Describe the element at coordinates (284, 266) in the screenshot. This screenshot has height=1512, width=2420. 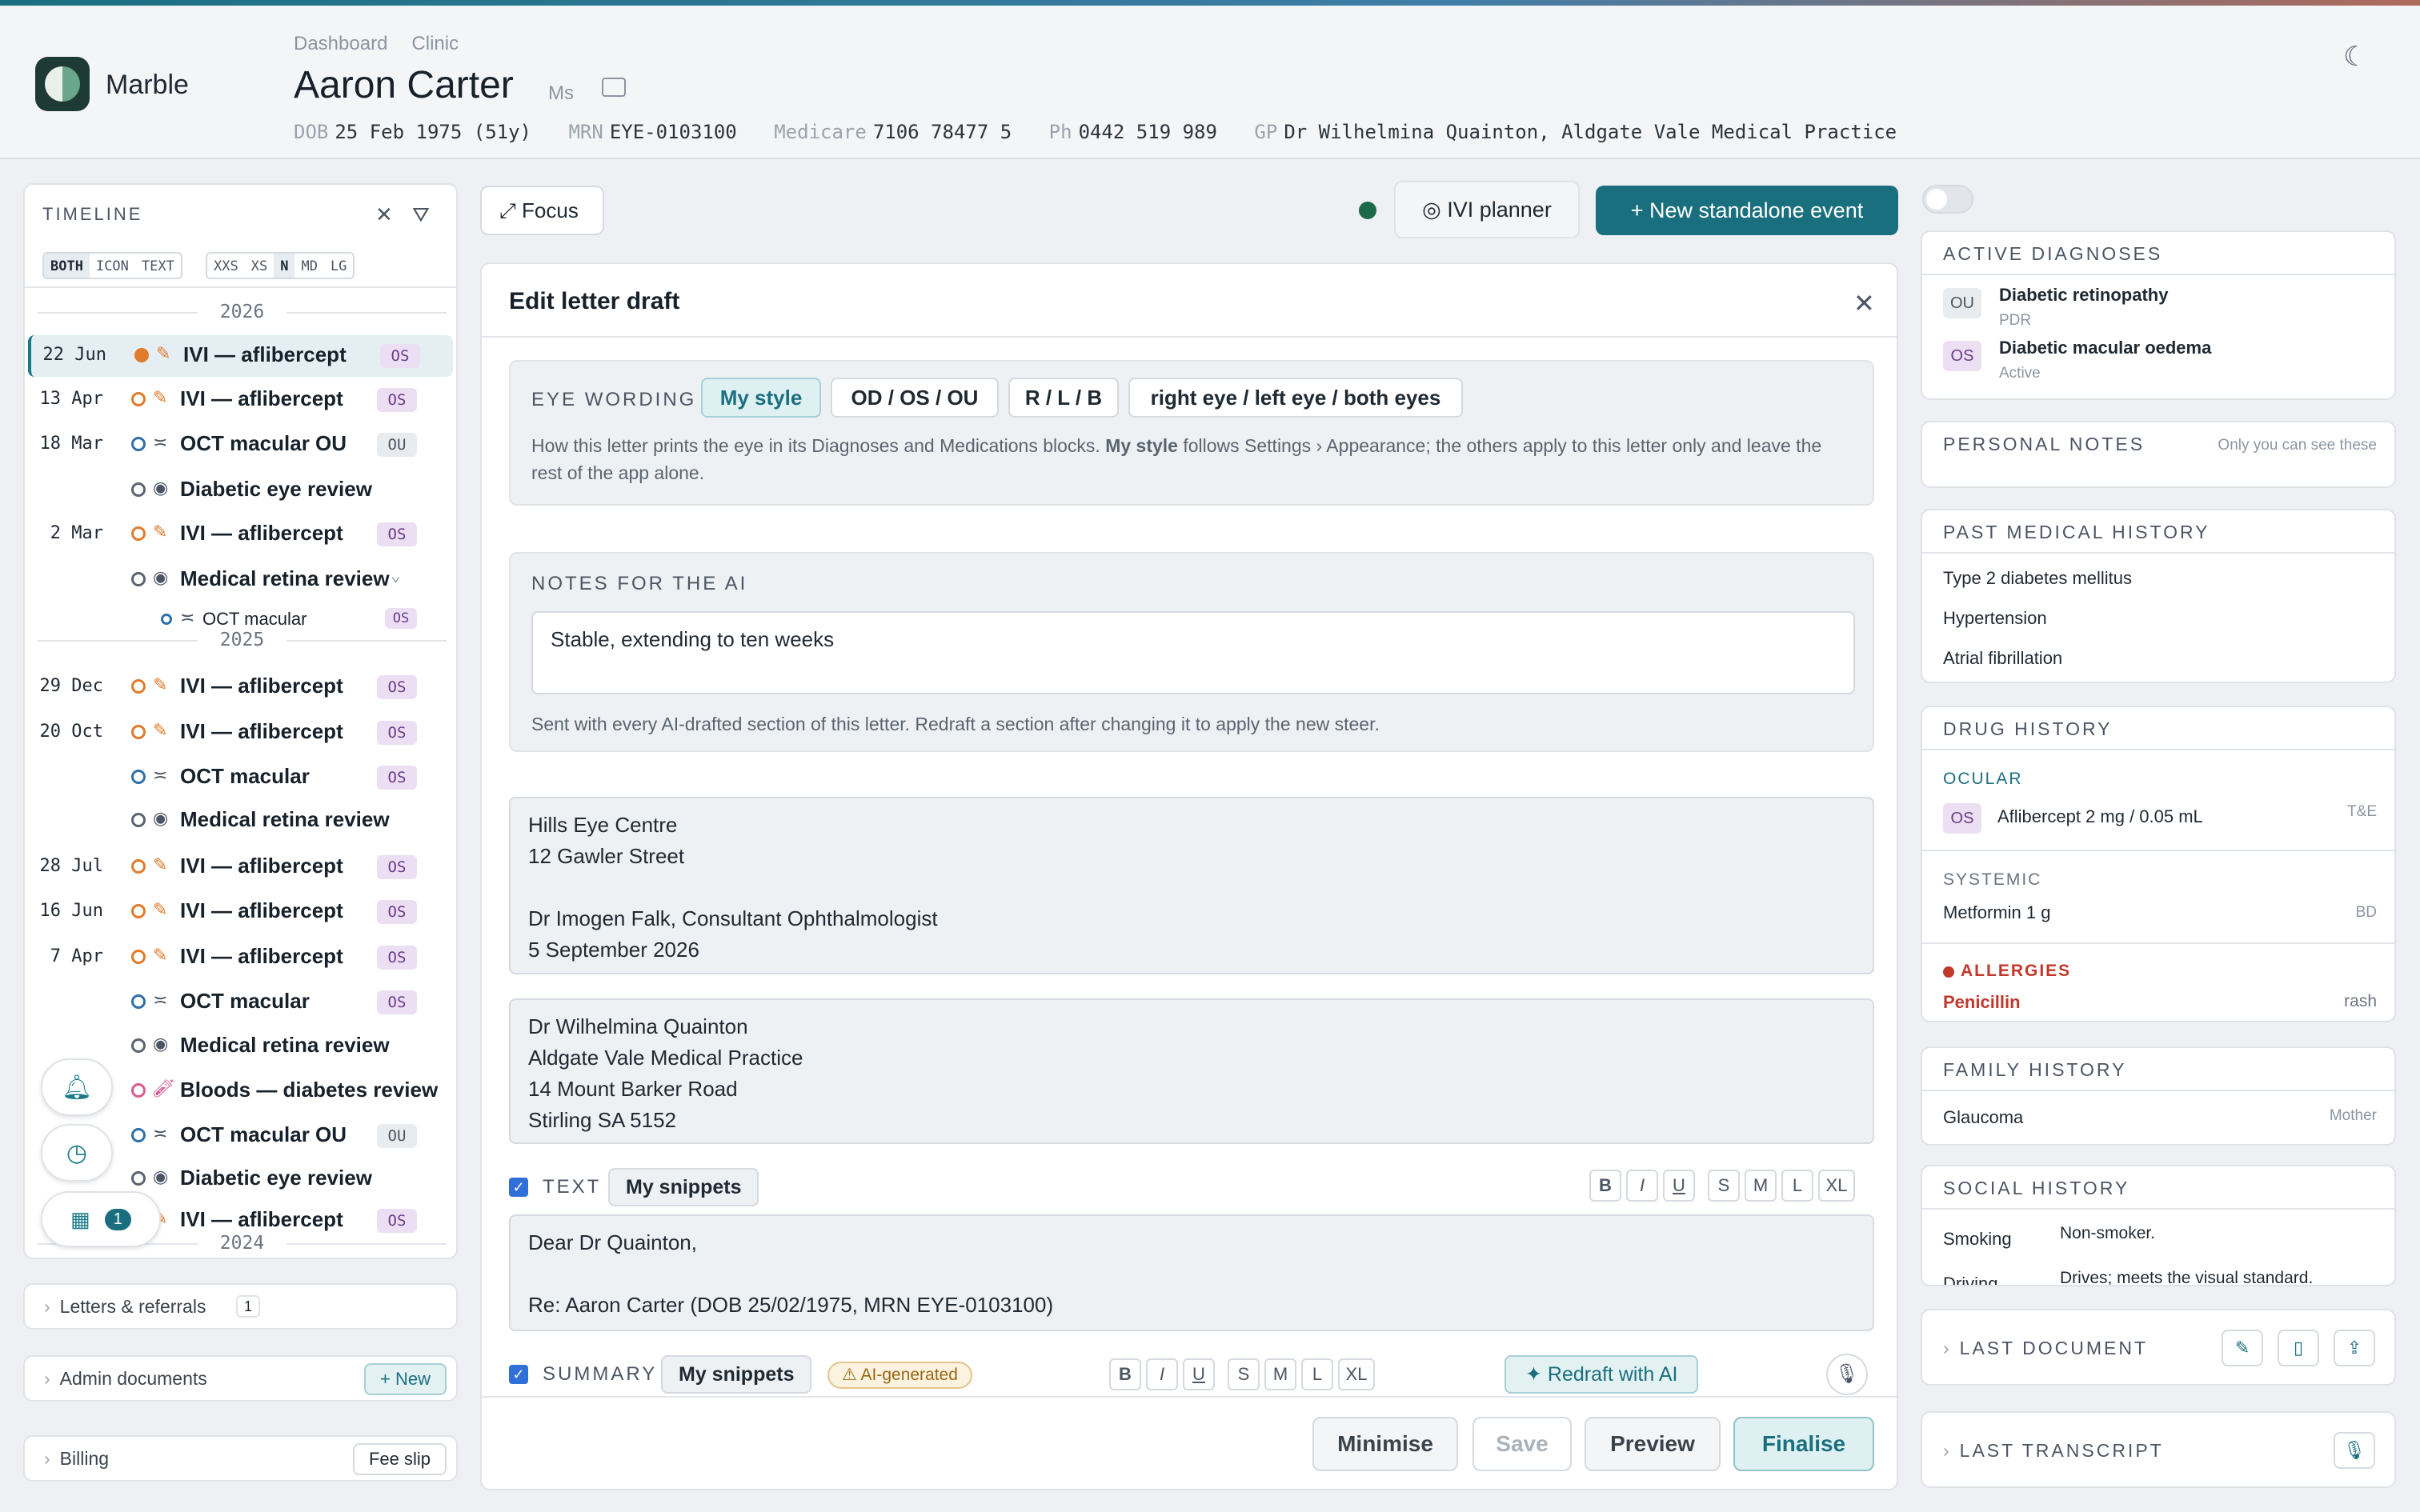
I see `size-n: N` at that location.